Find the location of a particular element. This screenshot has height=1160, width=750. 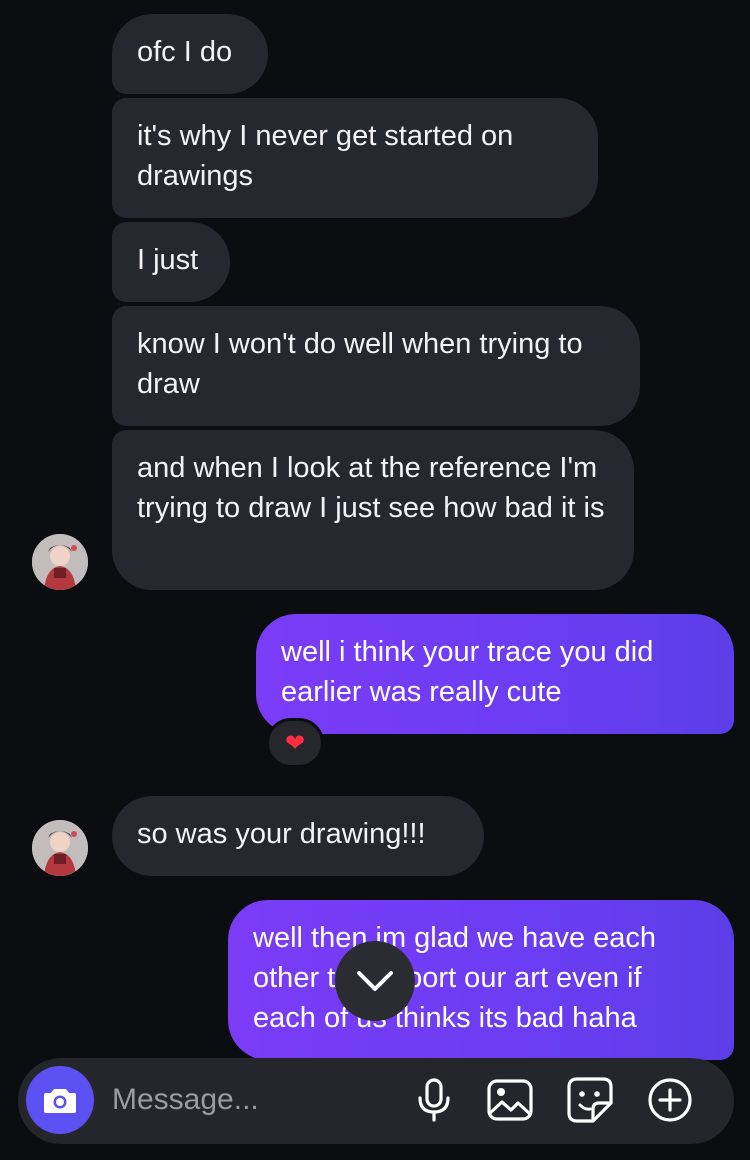

message-text: it's why I never get started on drawings is located at coordinates (325, 156).